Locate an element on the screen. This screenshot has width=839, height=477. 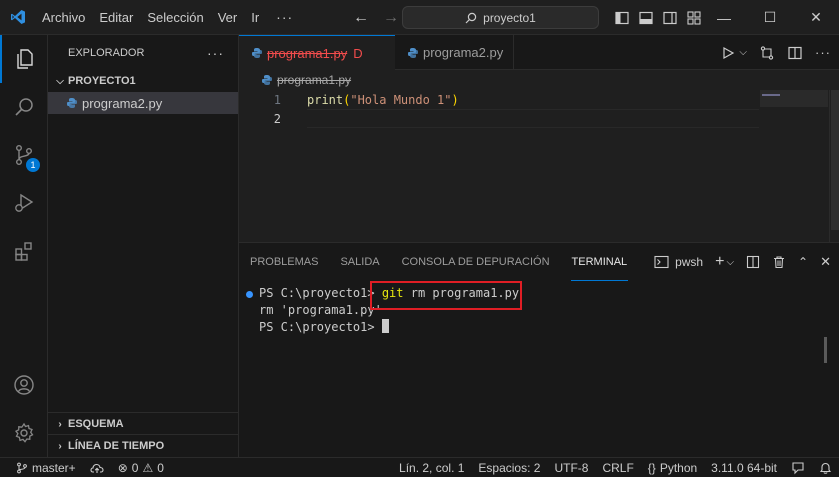
window-controls: — ☐ ✕ is located at coordinates (770, 17).